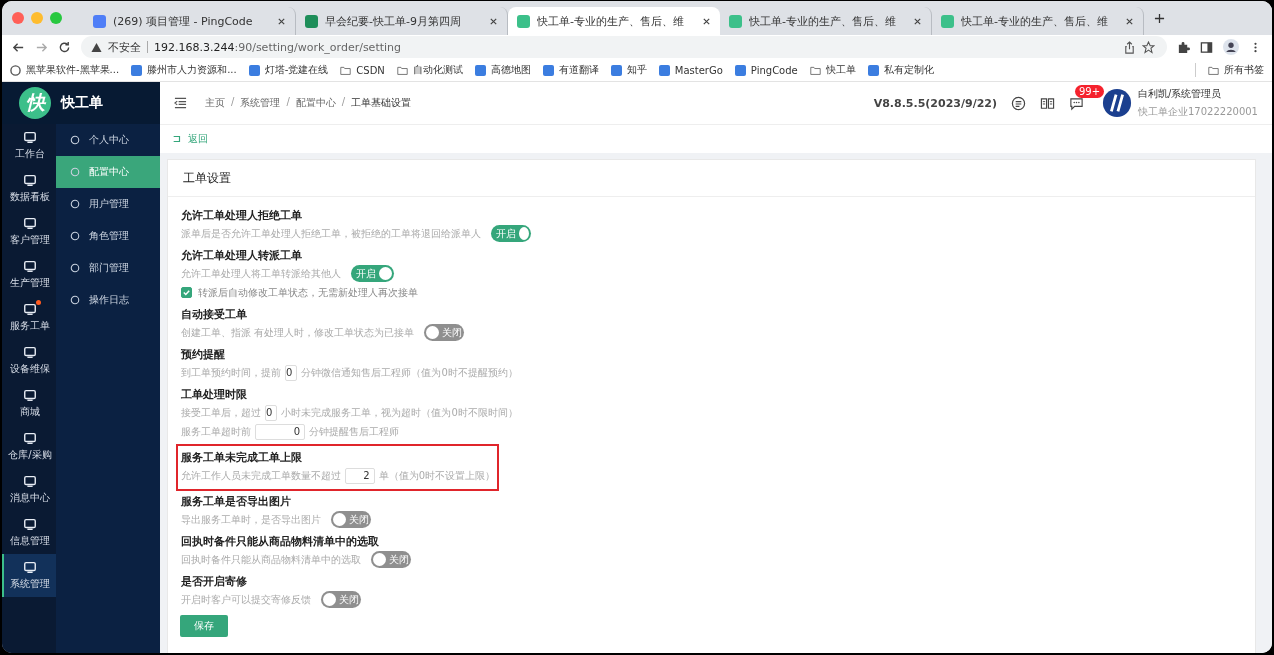  Describe the element at coordinates (29, 403) in the screenshot. I see `nav-item: 商城` at that location.